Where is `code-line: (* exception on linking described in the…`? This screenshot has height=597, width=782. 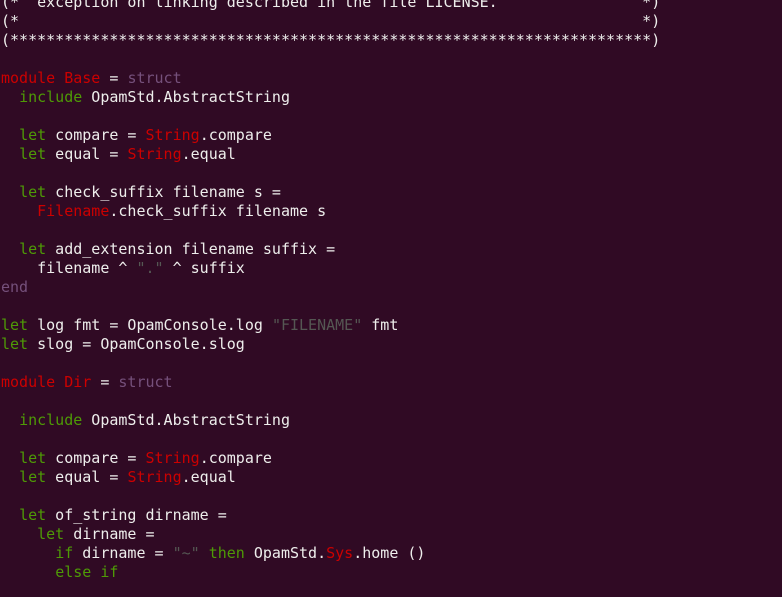 code-line: (* exception on linking described in the… is located at coordinates (330, 6).